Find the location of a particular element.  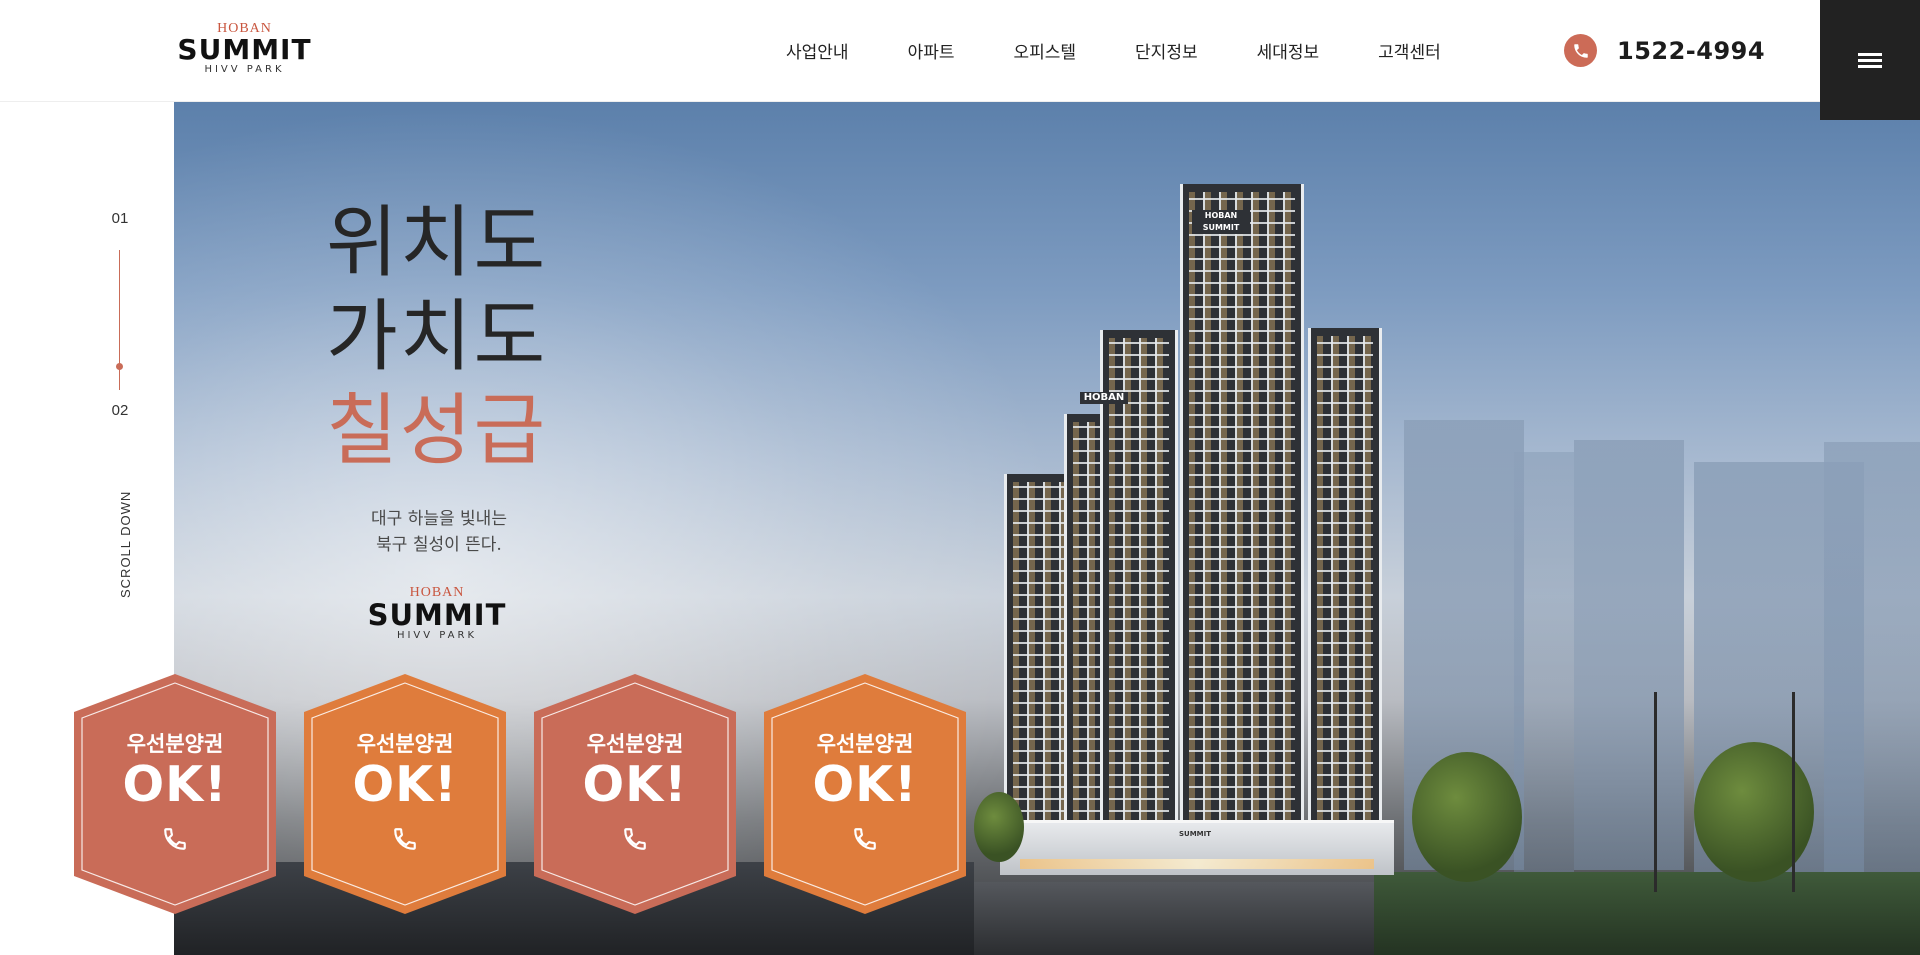

slide-index-current: 01 is located at coordinates (120, 218).